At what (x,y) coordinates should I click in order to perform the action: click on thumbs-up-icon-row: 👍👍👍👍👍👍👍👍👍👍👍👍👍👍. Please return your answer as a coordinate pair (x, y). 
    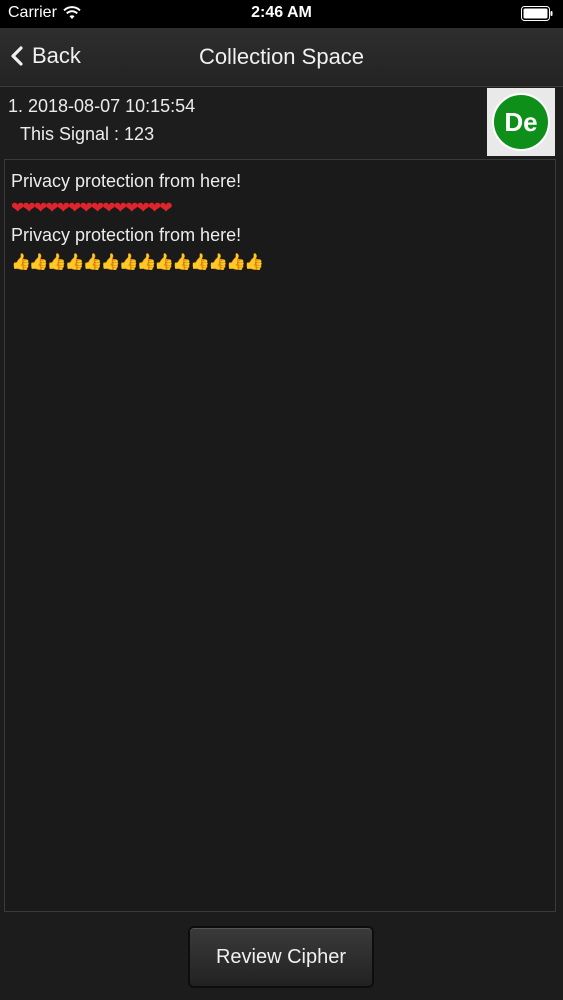
    Looking at the image, I should click on (137, 262).